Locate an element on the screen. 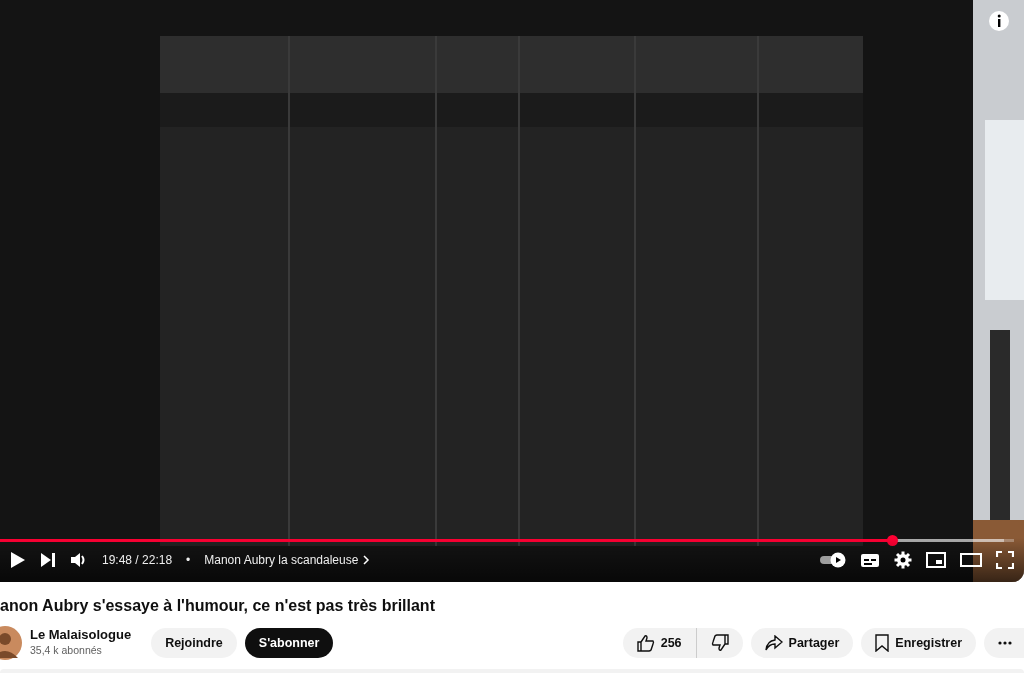 The width and height of the screenshot is (1024, 673). next-button is located at coordinates (48, 560).